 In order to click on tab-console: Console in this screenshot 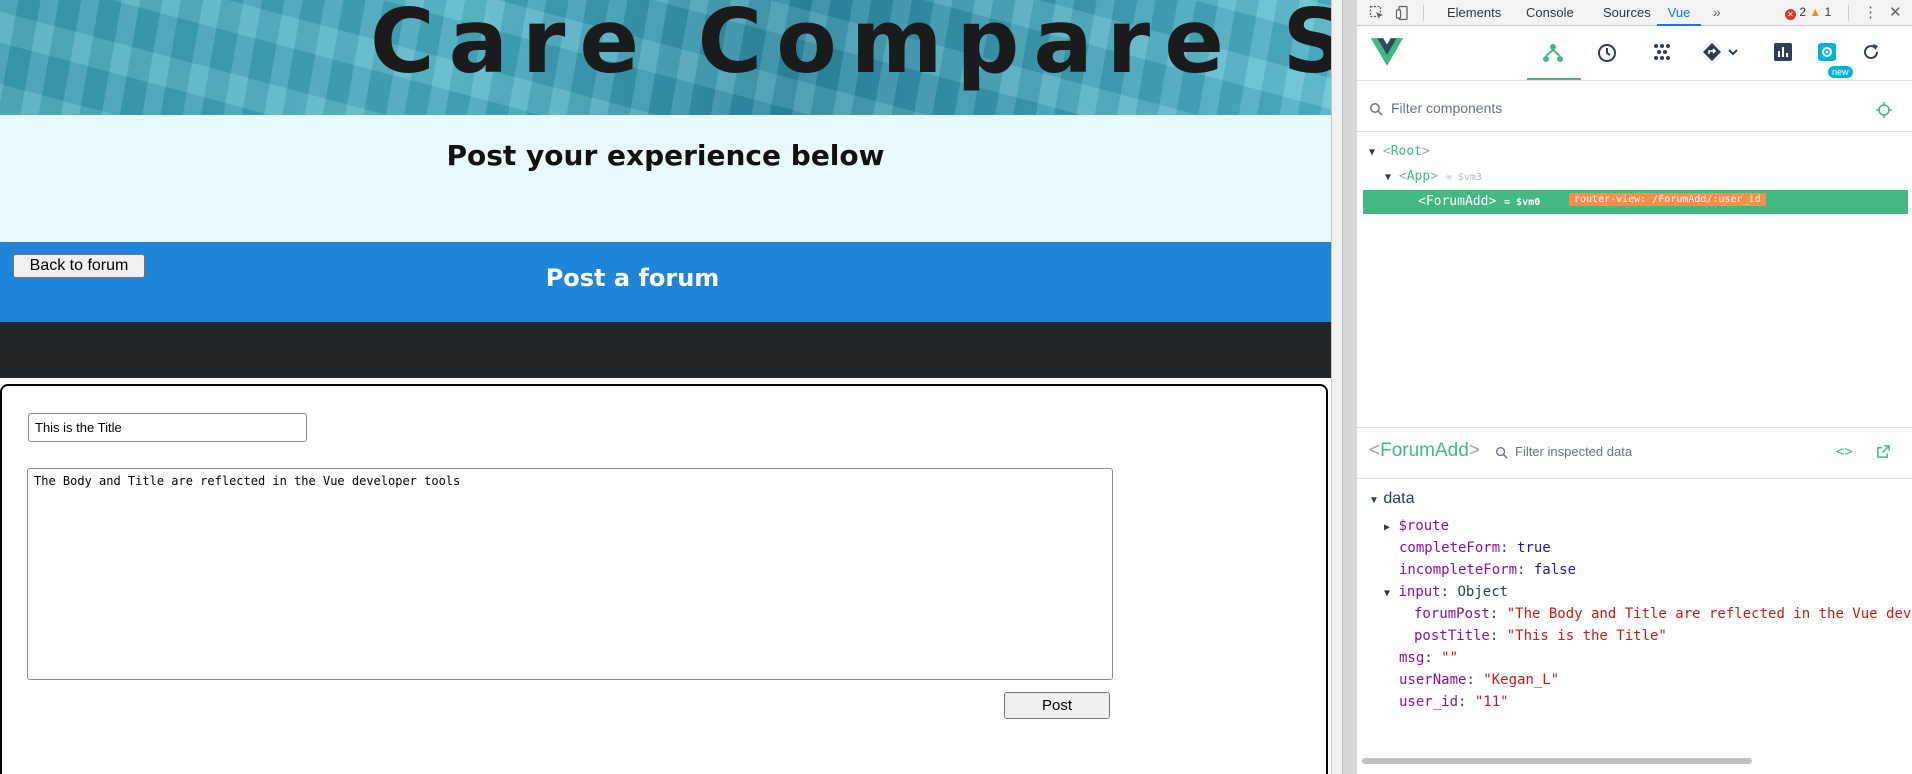, I will do `click(1550, 13)`.